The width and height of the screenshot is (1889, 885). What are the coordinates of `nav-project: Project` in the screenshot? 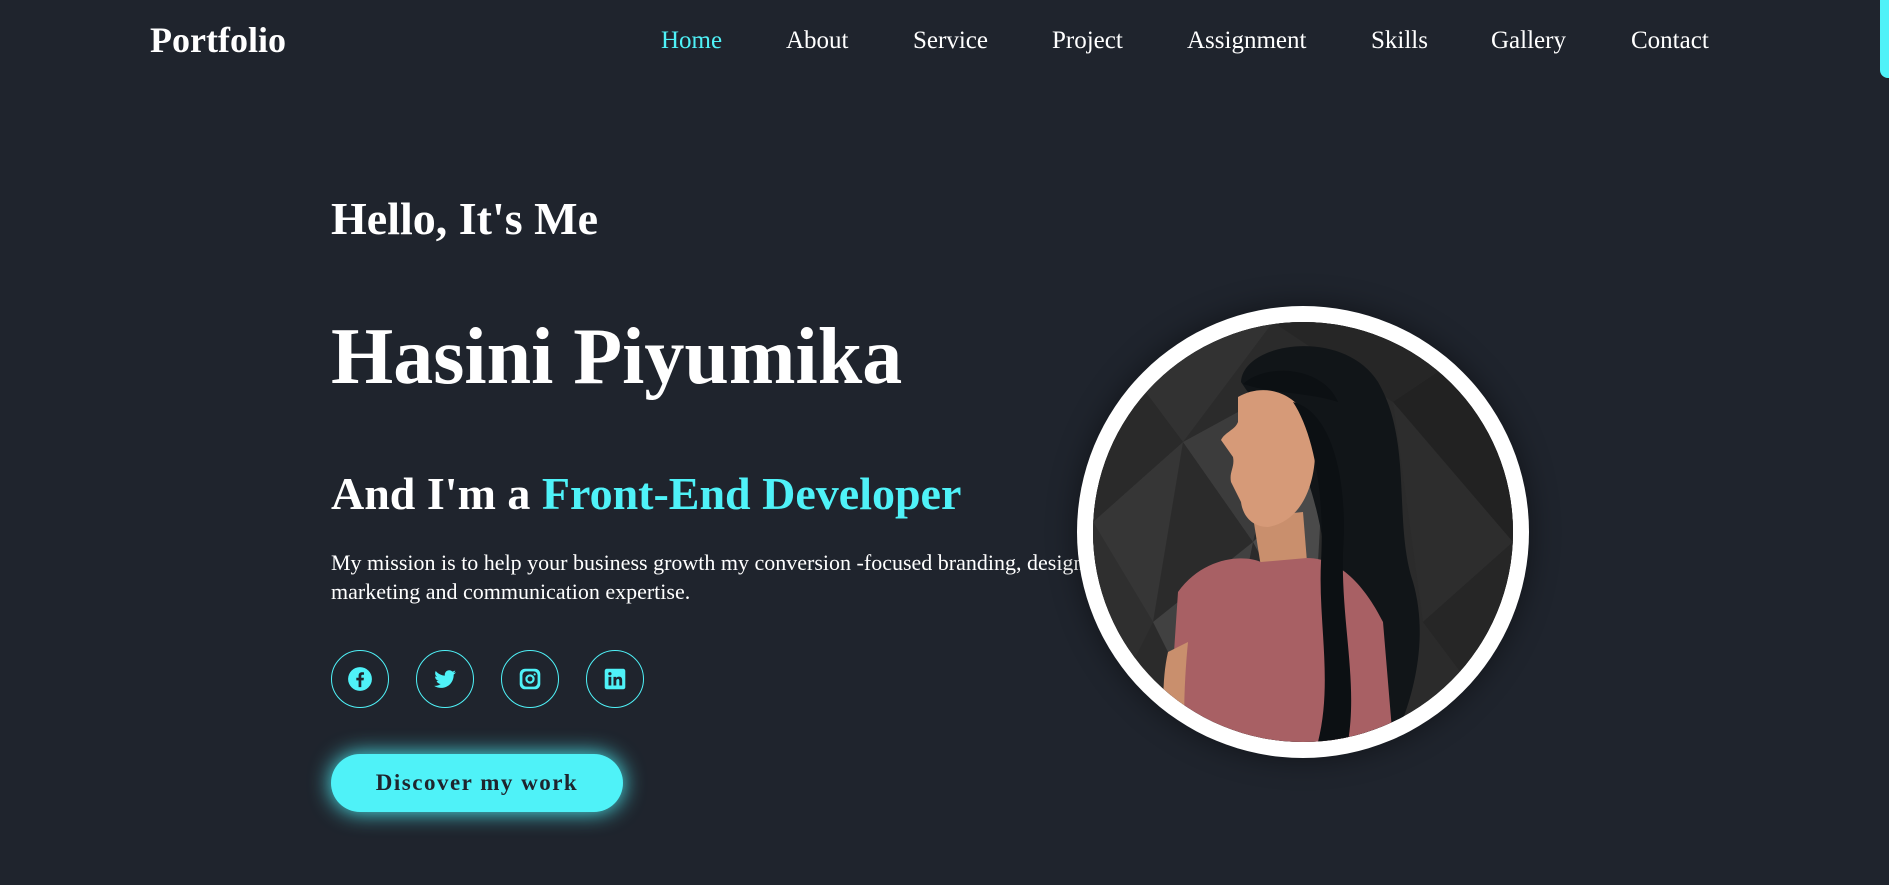 It's located at (1087, 41).